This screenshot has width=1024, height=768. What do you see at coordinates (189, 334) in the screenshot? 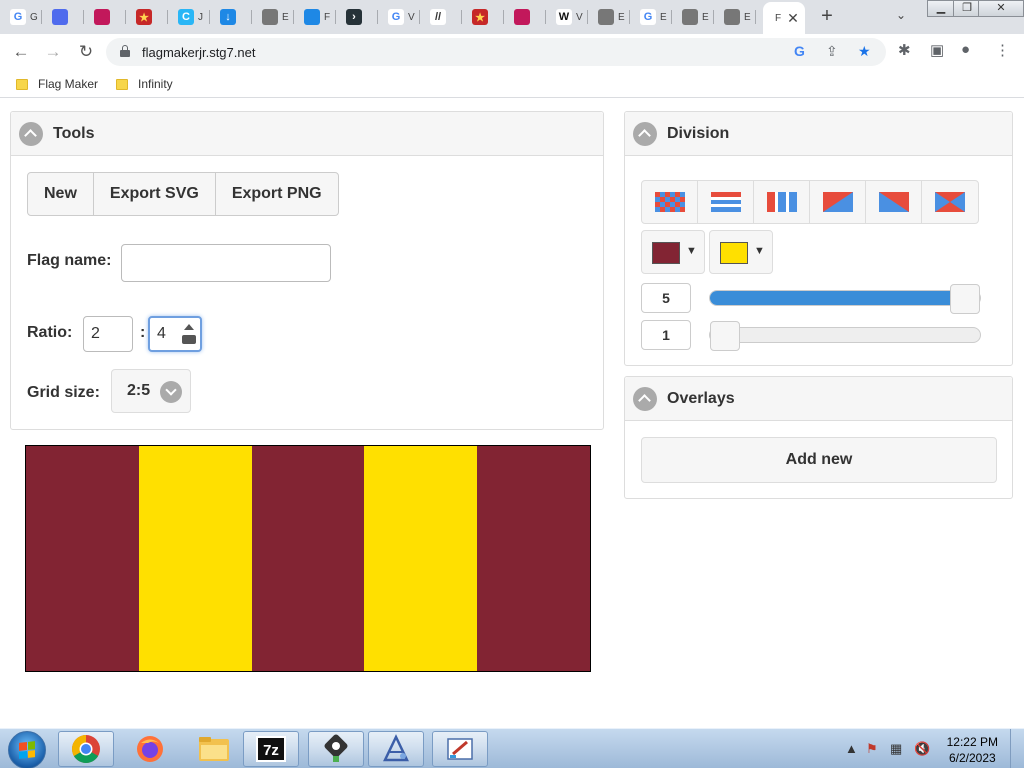
I see `spinner-icon` at bounding box center [189, 334].